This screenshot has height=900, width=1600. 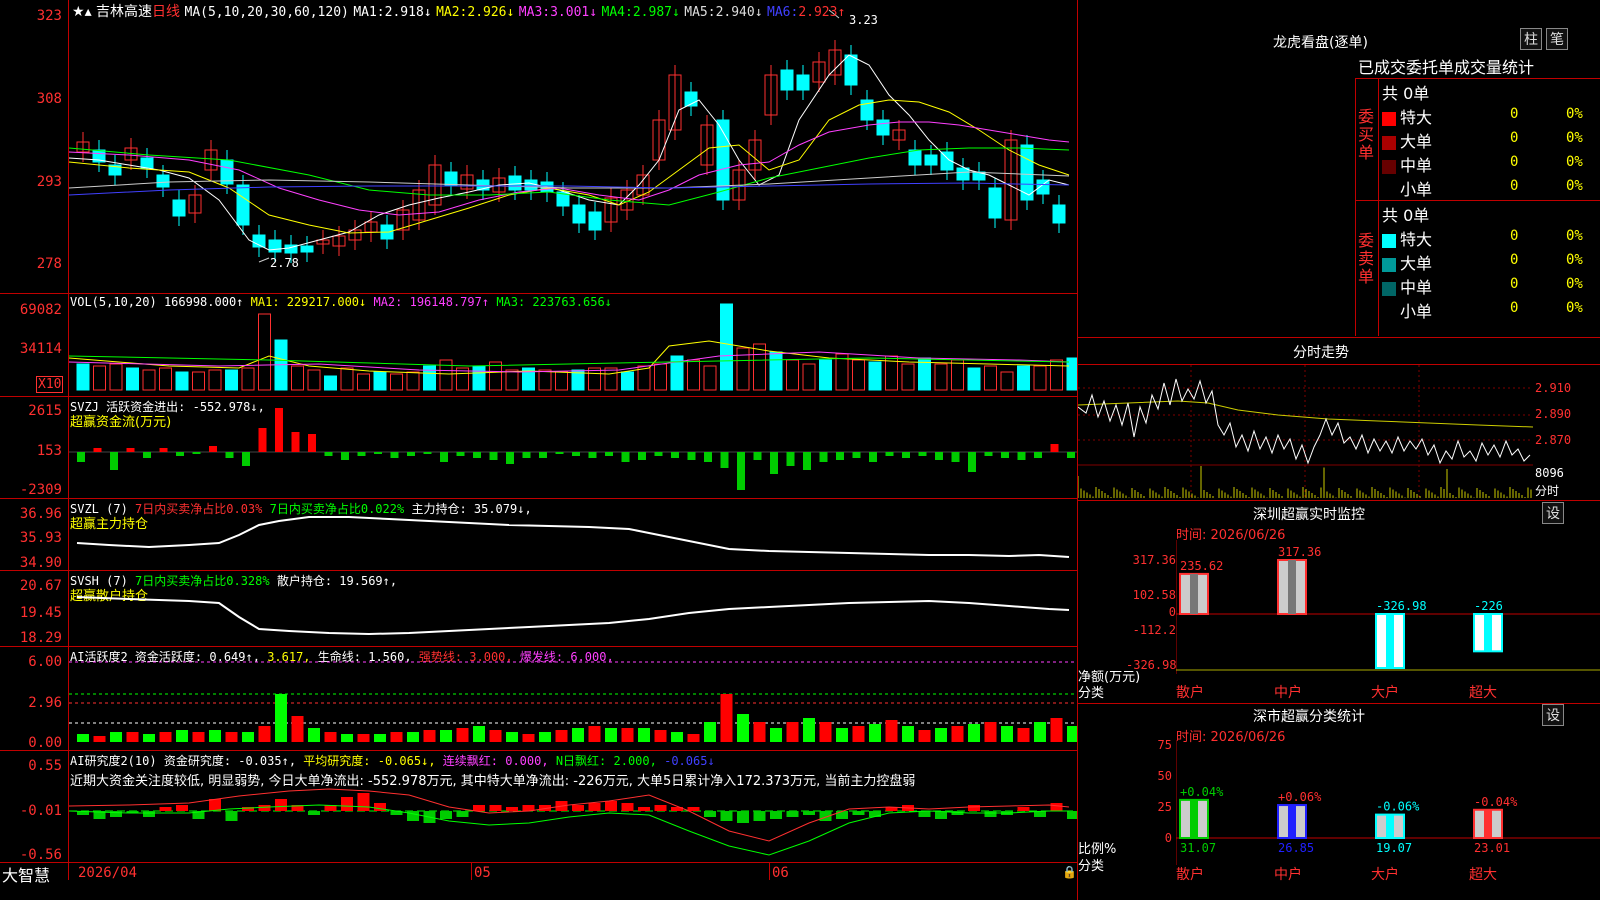 I want to click on y-tick-label: 6.00, so click(x=45, y=662).